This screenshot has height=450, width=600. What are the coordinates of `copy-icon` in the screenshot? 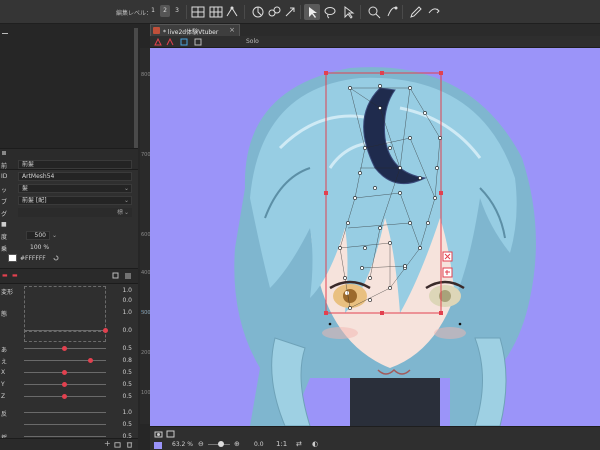 It's located at (116, 276).